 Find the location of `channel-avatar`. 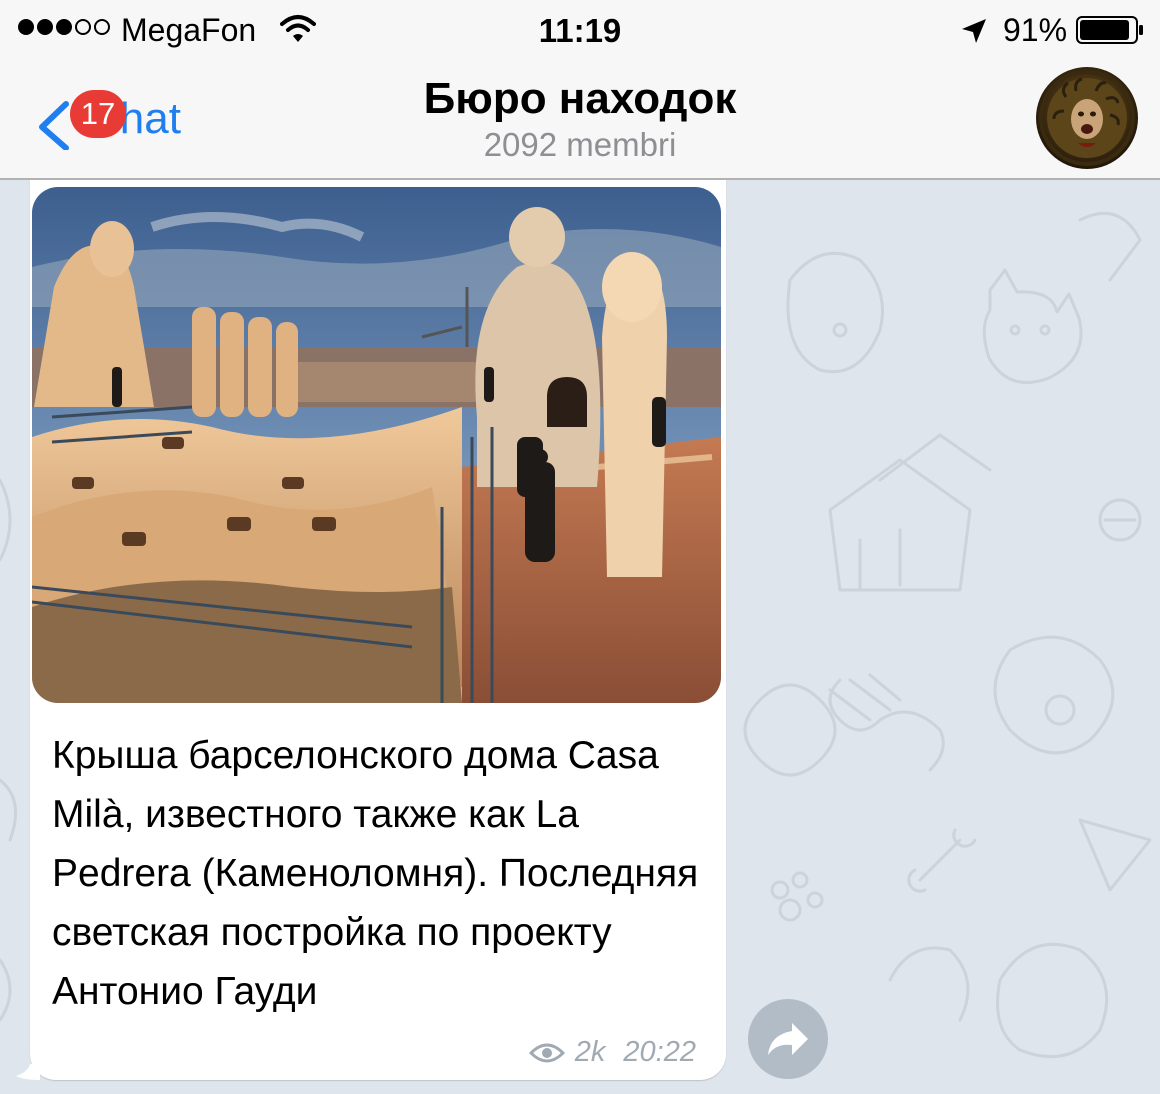

channel-avatar is located at coordinates (1087, 118).